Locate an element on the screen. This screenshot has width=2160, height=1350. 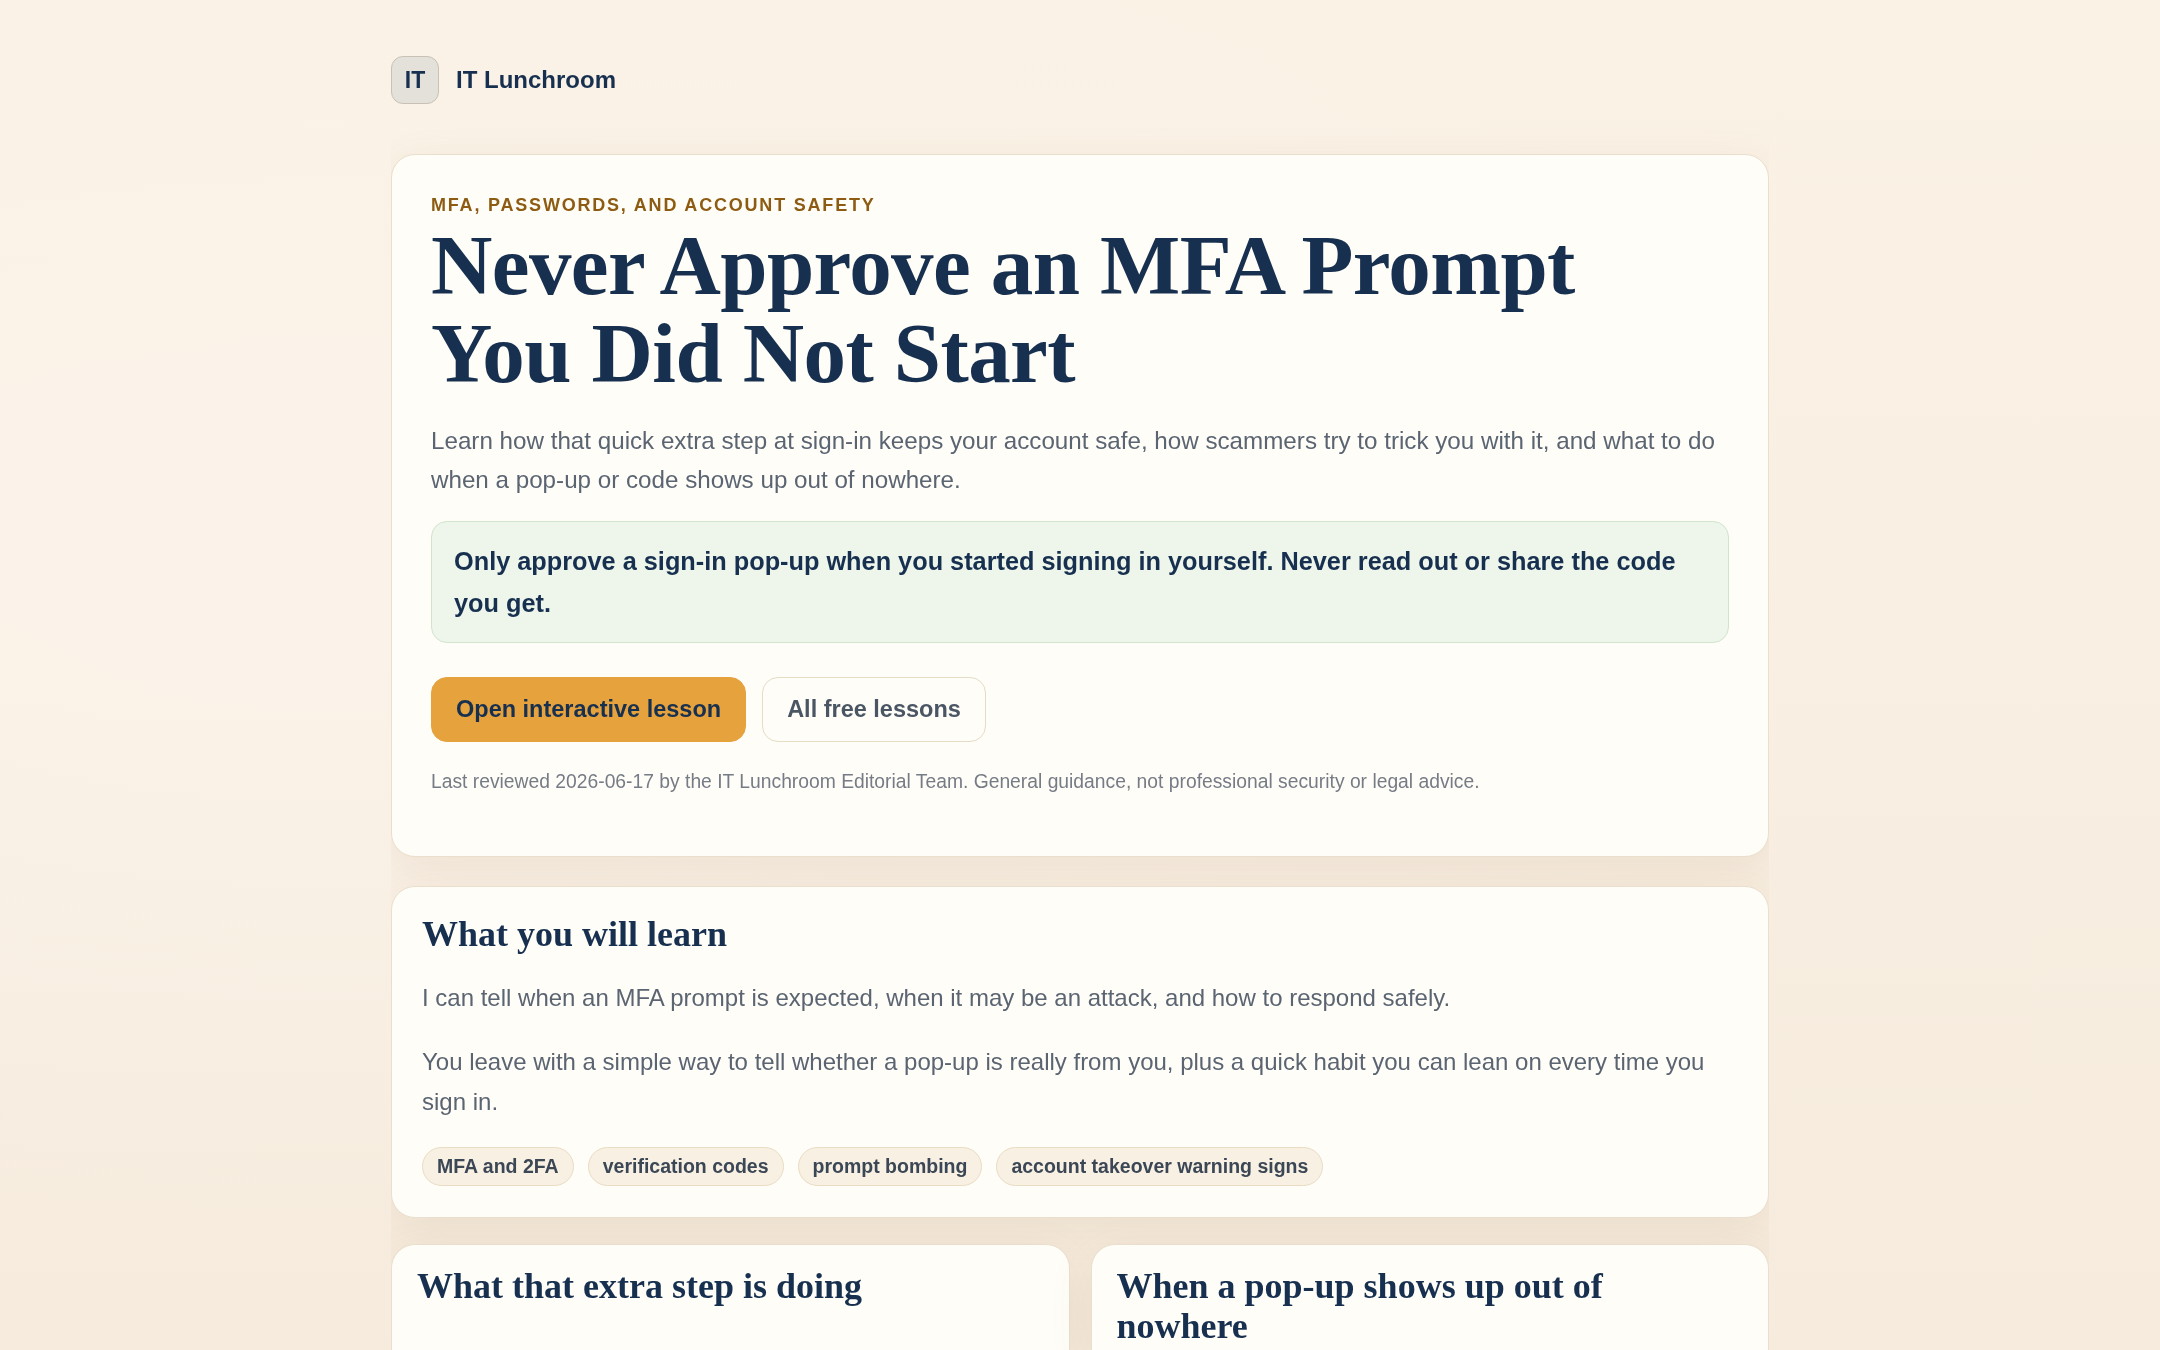
topic-tag: account takeover warning signs is located at coordinates (1160, 1166).